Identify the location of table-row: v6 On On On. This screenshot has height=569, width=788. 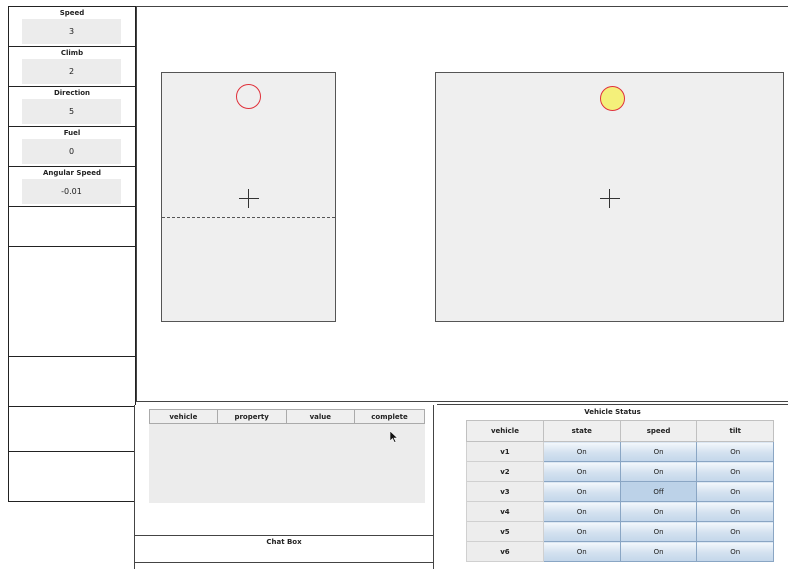
(620, 551).